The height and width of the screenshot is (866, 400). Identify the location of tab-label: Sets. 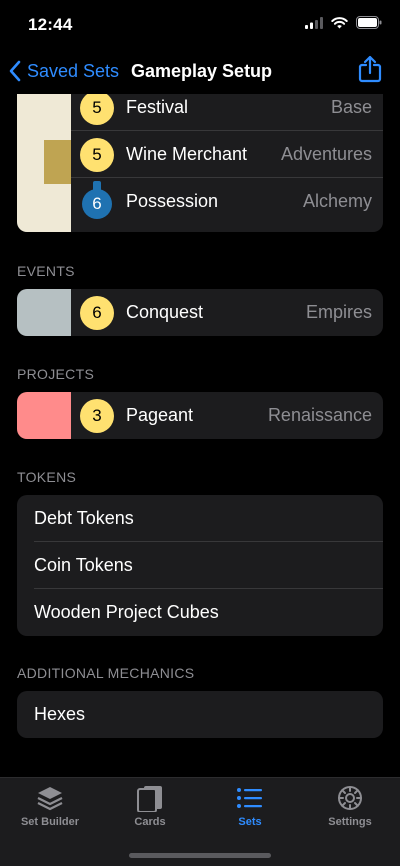
(250, 822).